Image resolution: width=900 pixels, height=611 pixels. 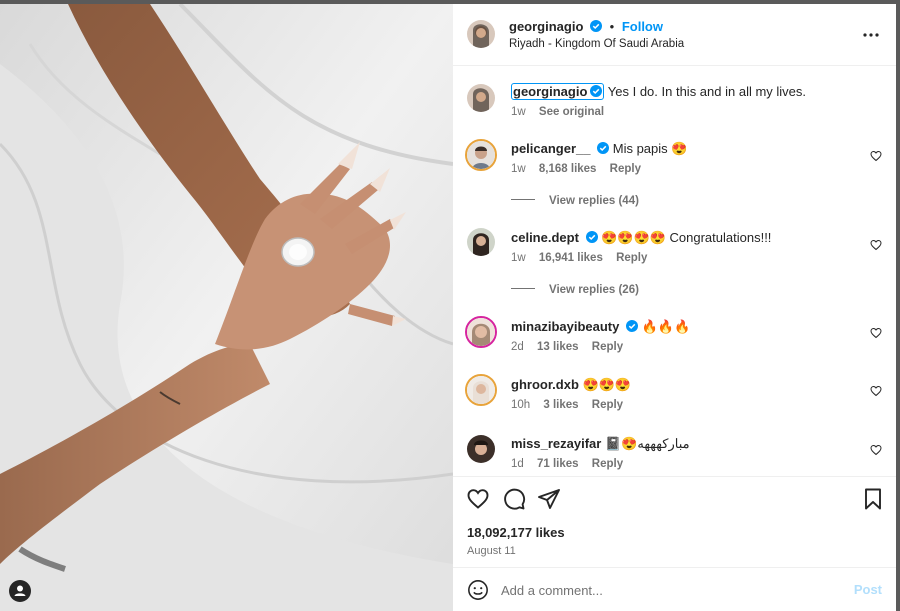 I want to click on comment-username: miss_rezayifar, so click(x=556, y=443).